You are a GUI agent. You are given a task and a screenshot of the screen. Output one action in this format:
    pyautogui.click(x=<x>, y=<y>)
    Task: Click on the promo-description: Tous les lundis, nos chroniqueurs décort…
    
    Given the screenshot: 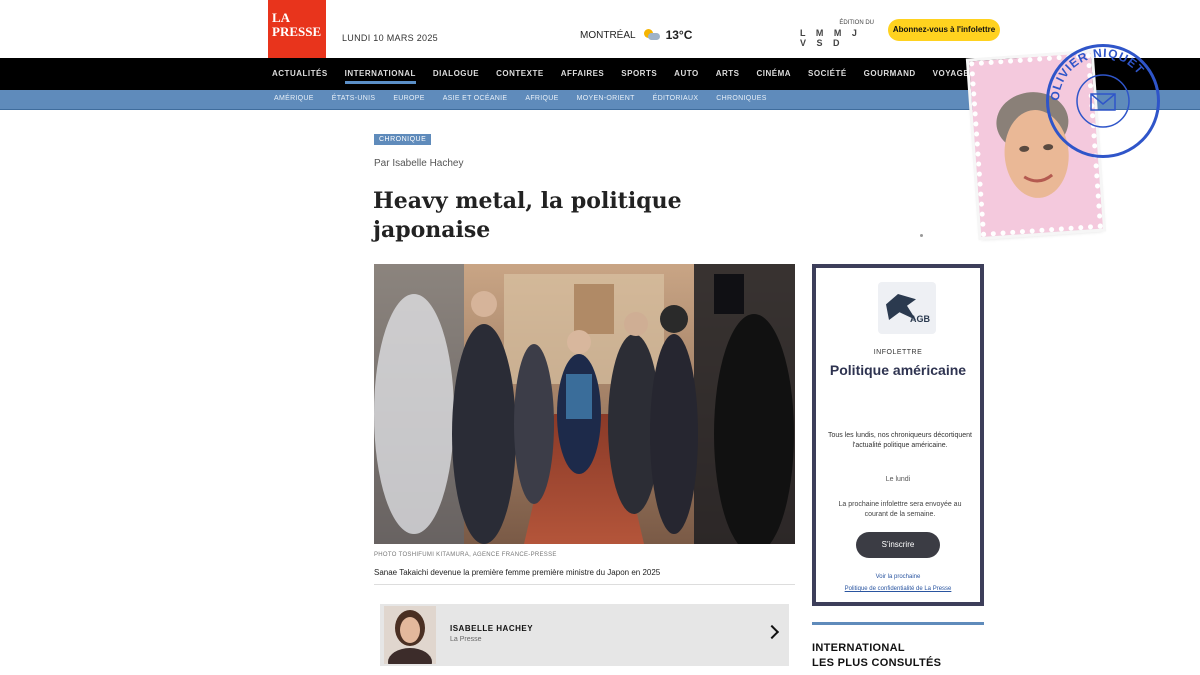 What is the action you would take?
    pyautogui.click(x=900, y=440)
    